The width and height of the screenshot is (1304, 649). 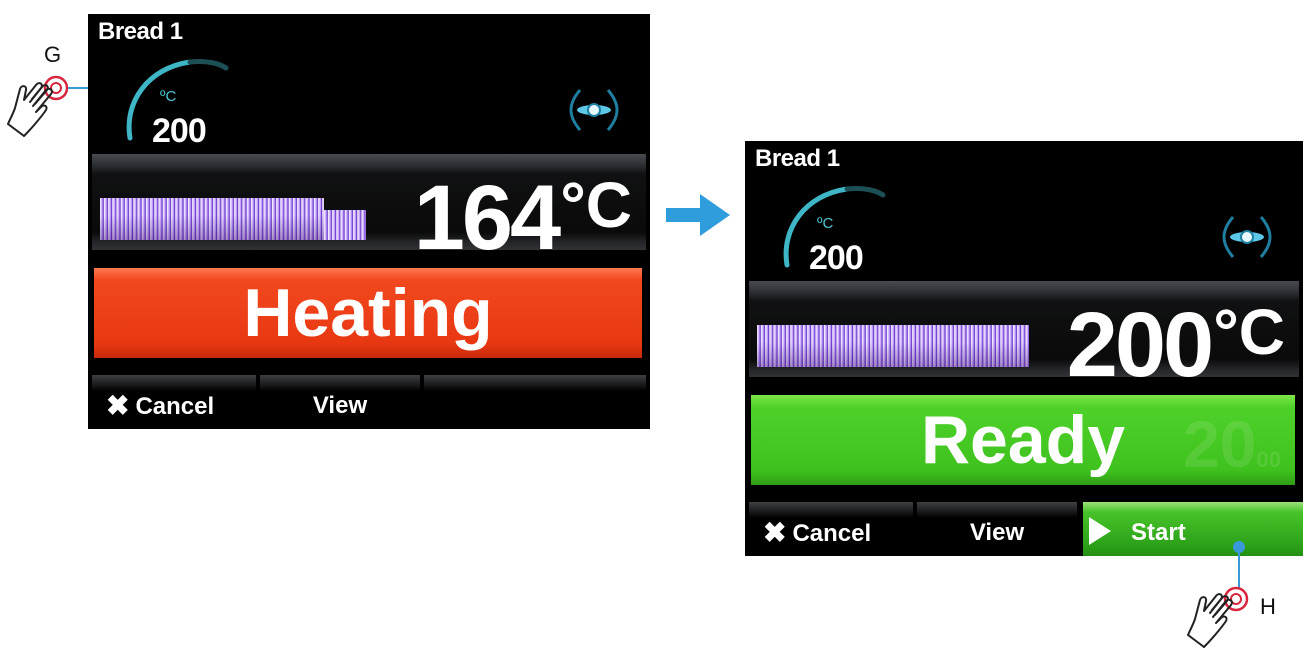 I want to click on status-banner: Heating, so click(x=368, y=313).